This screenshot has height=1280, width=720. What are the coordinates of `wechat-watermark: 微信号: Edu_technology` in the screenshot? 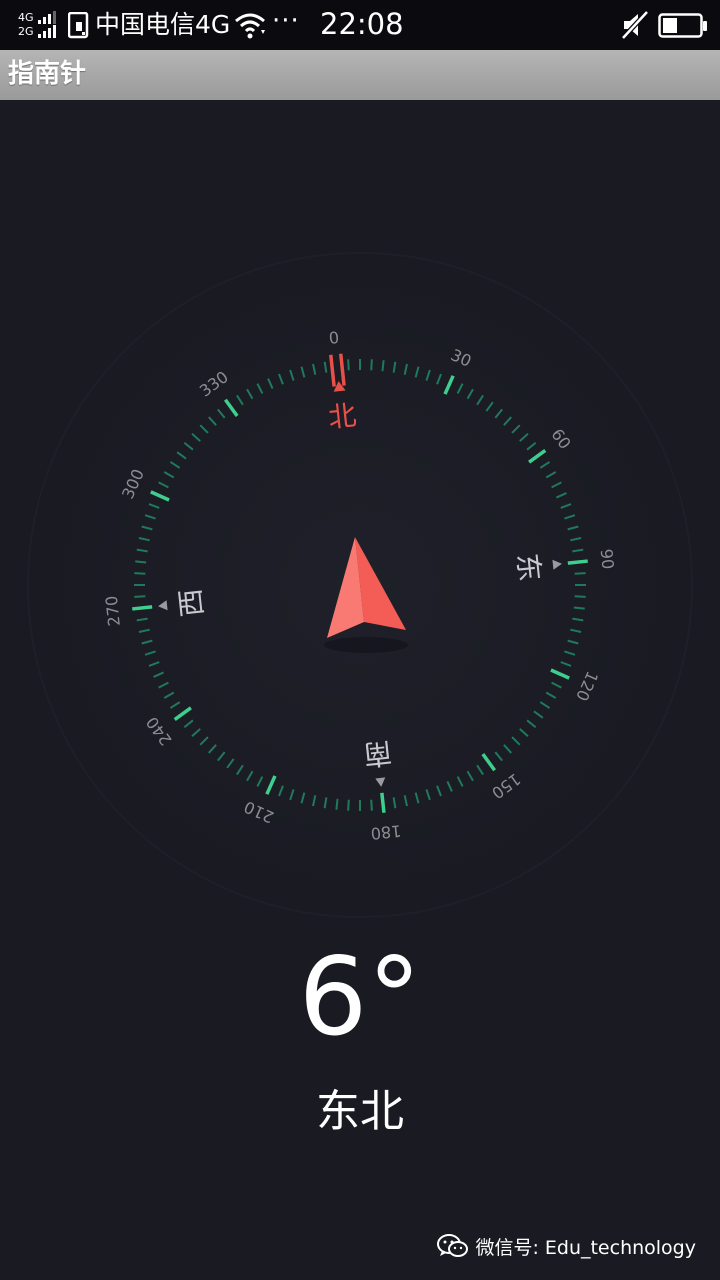 It's located at (566, 1246).